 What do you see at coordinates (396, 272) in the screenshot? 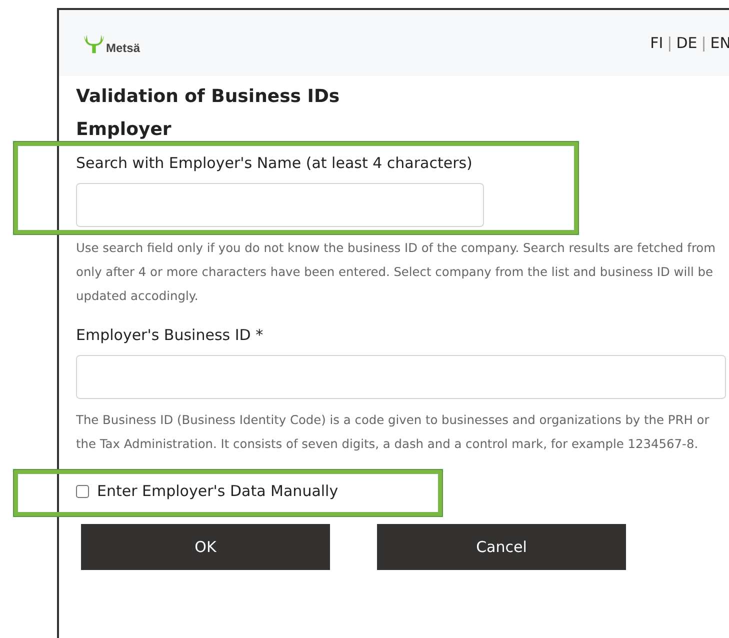
I see `help-text: Use search field only if you do not know the business ID of the company. Search results are fetched from only after 4 or more characters have been entered. Select company from the list and business ID will be updated accodingly.` at bounding box center [396, 272].